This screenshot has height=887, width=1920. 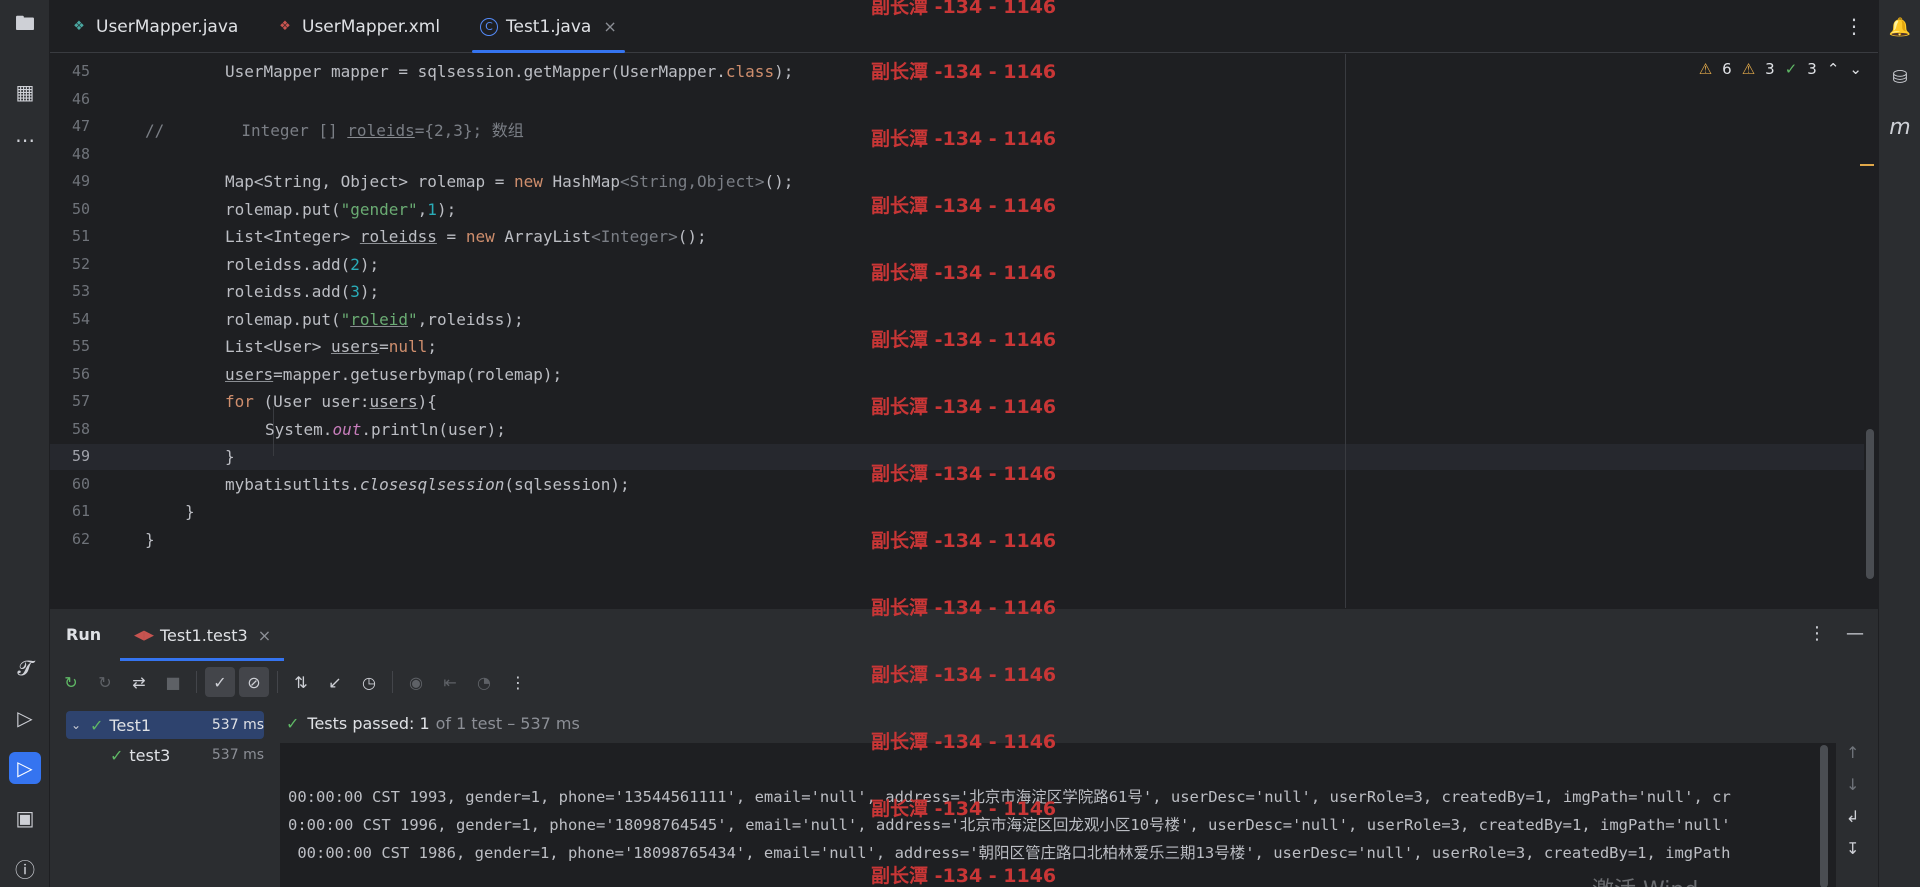 I want to click on warning-icon: ⚠, so click(x=1705, y=69).